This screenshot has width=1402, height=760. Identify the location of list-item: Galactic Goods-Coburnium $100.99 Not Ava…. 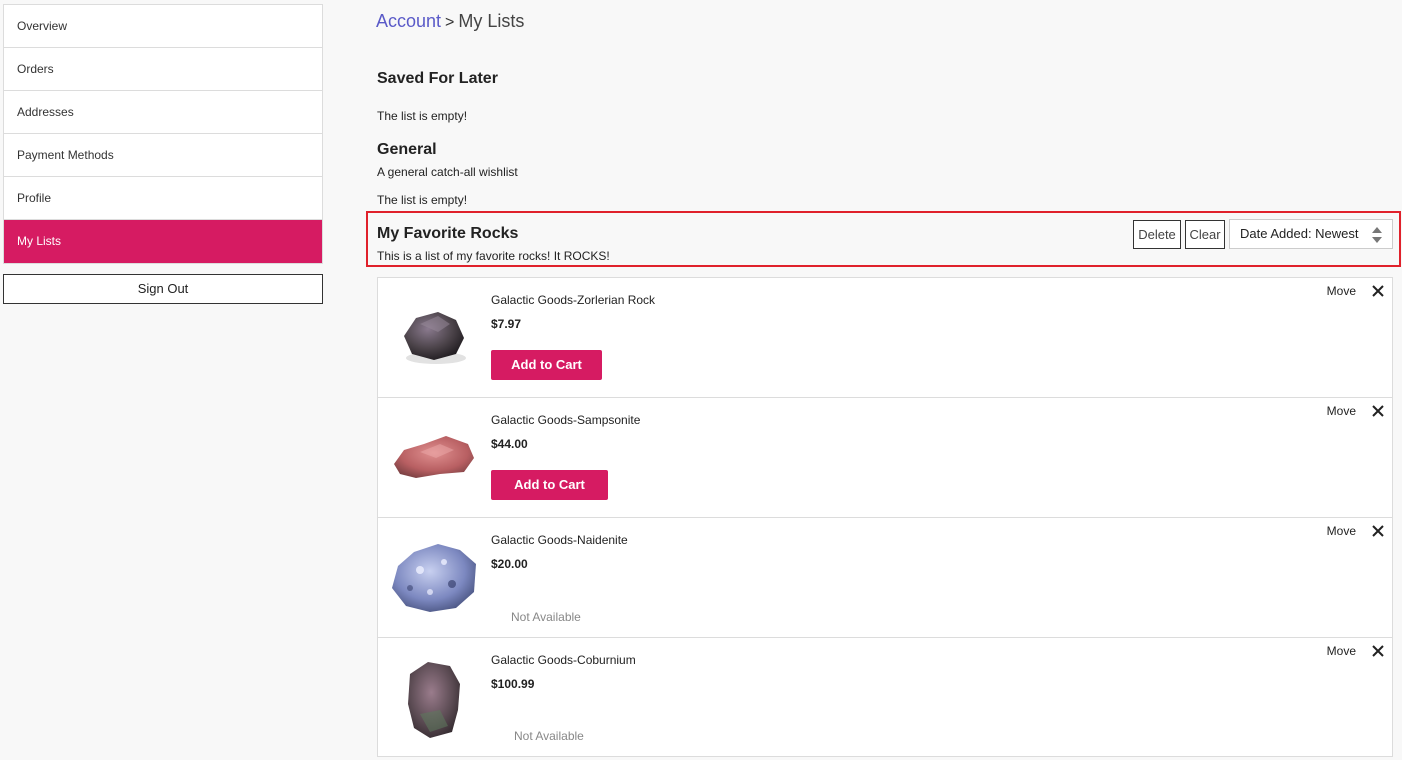
(885, 697).